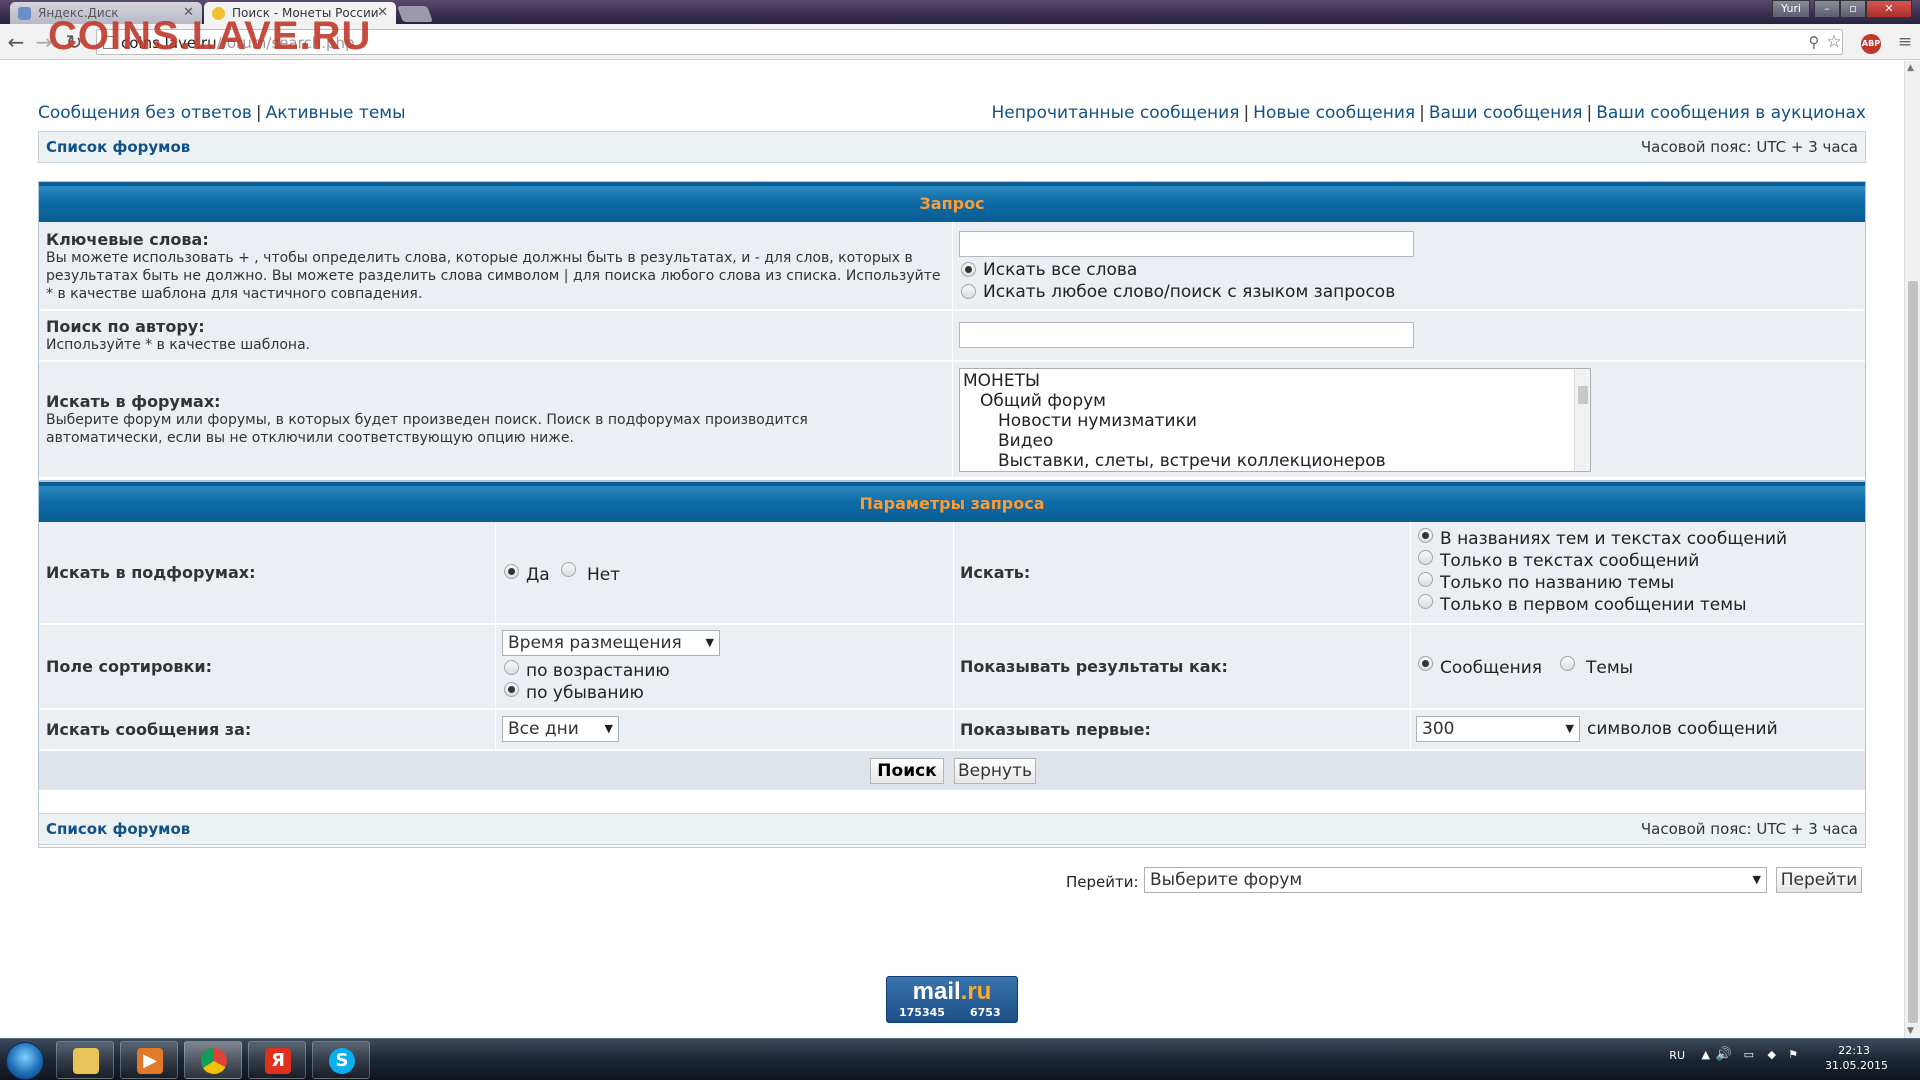  Describe the element at coordinates (1275, 381) in the screenshot. I see `forum-option: МОНЕТЫ` at that location.